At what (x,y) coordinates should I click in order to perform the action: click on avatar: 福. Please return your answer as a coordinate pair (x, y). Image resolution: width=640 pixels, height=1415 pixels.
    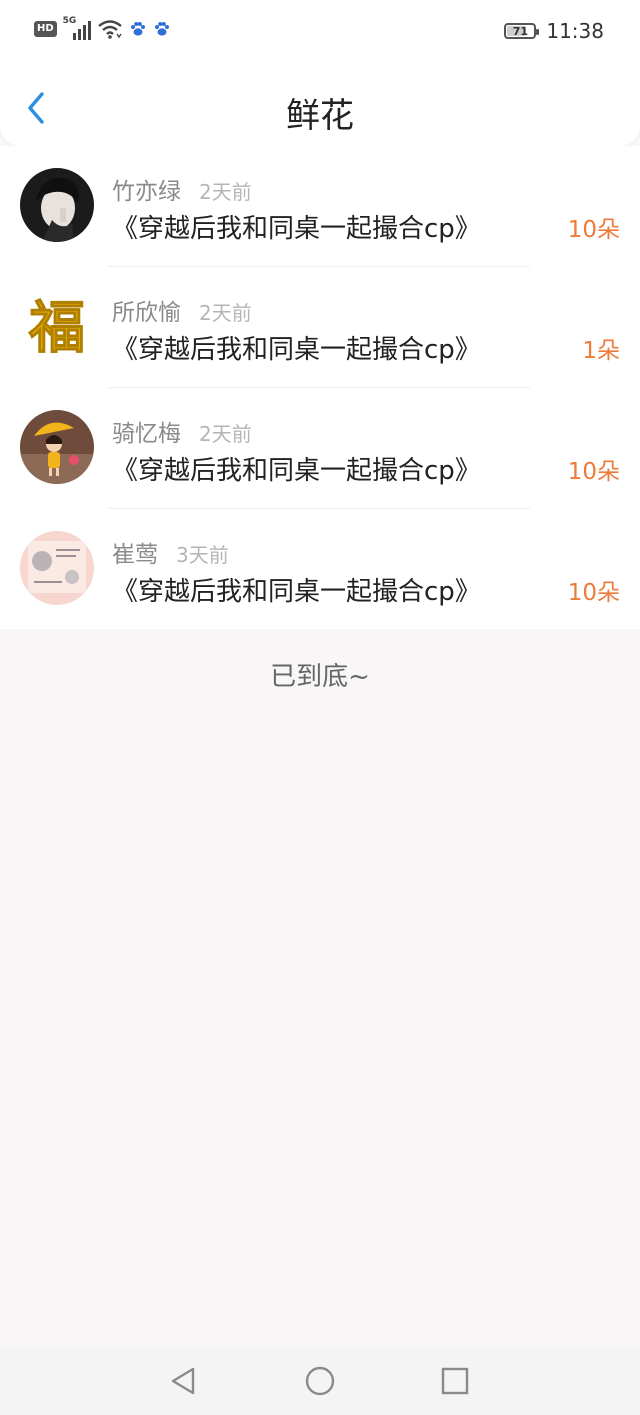
    Looking at the image, I should click on (57, 326).